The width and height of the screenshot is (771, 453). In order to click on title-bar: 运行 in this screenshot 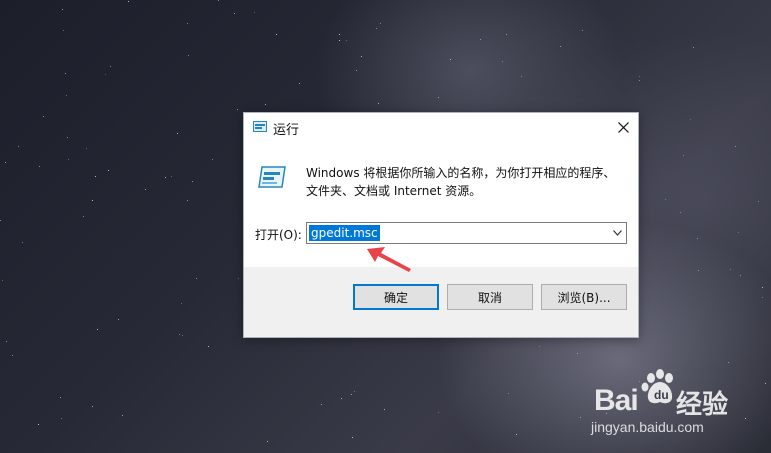, I will do `click(441, 128)`.